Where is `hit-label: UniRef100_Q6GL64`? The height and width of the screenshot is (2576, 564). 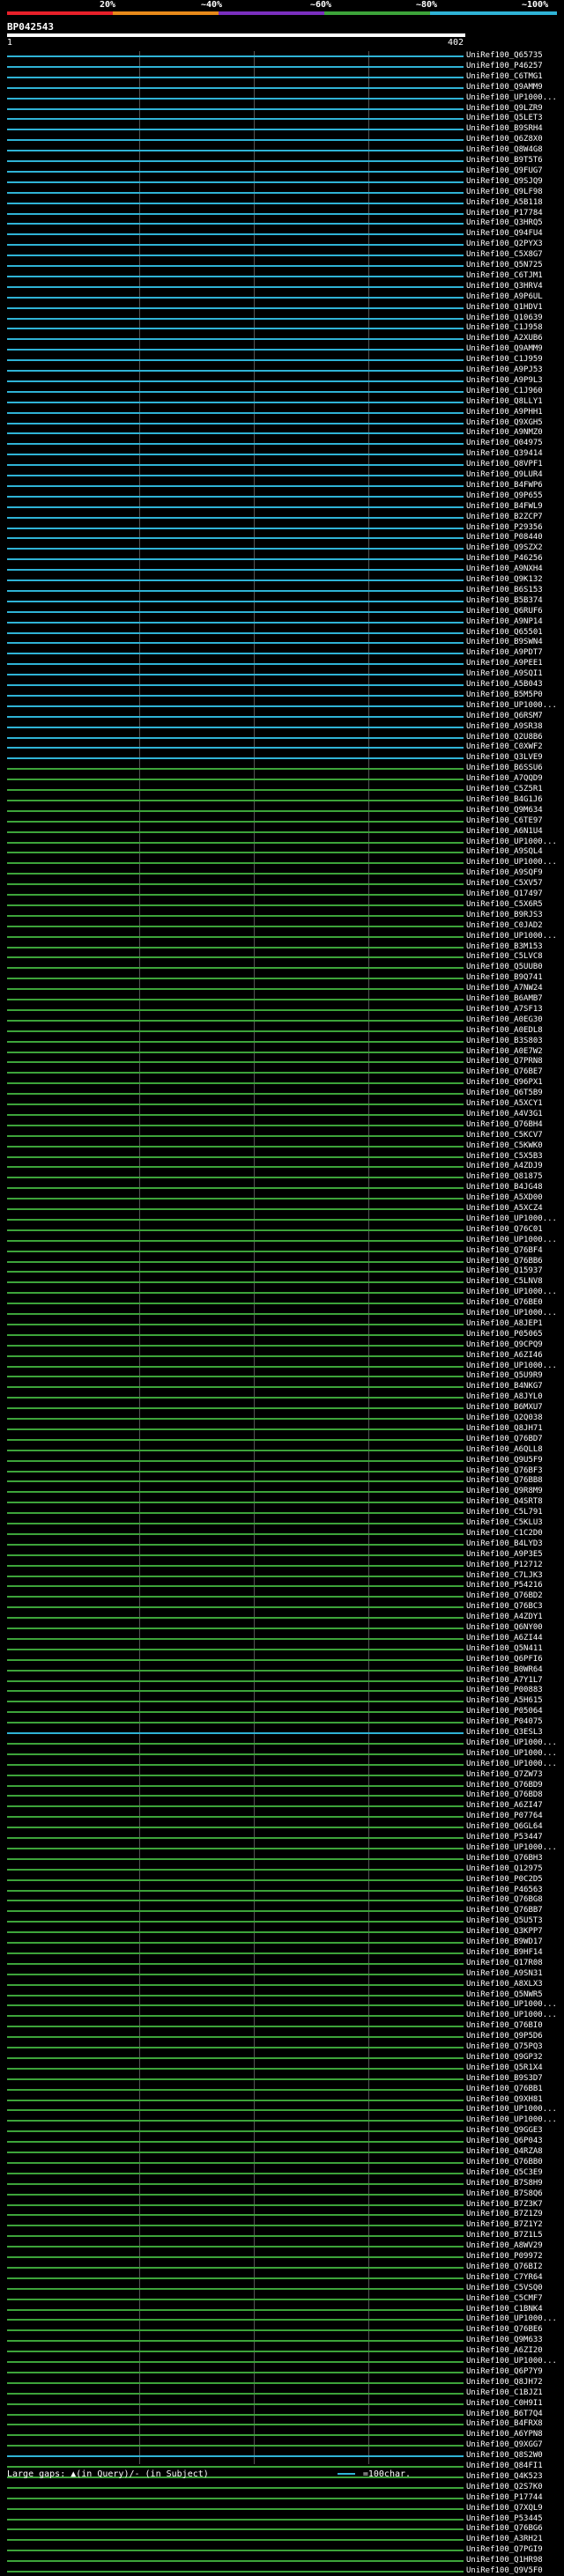 hit-label: UniRef100_Q6GL64 is located at coordinates (505, 1827).